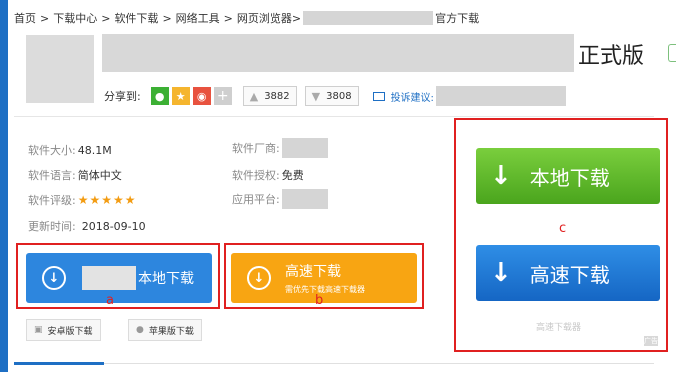  I want to click on thumbs-up-icon: ▲, so click(254, 96).